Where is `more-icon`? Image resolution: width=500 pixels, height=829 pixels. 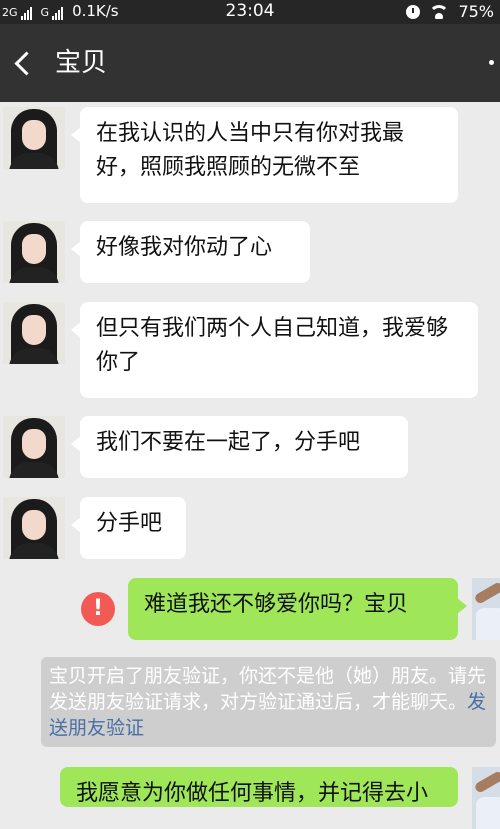 more-icon is located at coordinates (491, 62).